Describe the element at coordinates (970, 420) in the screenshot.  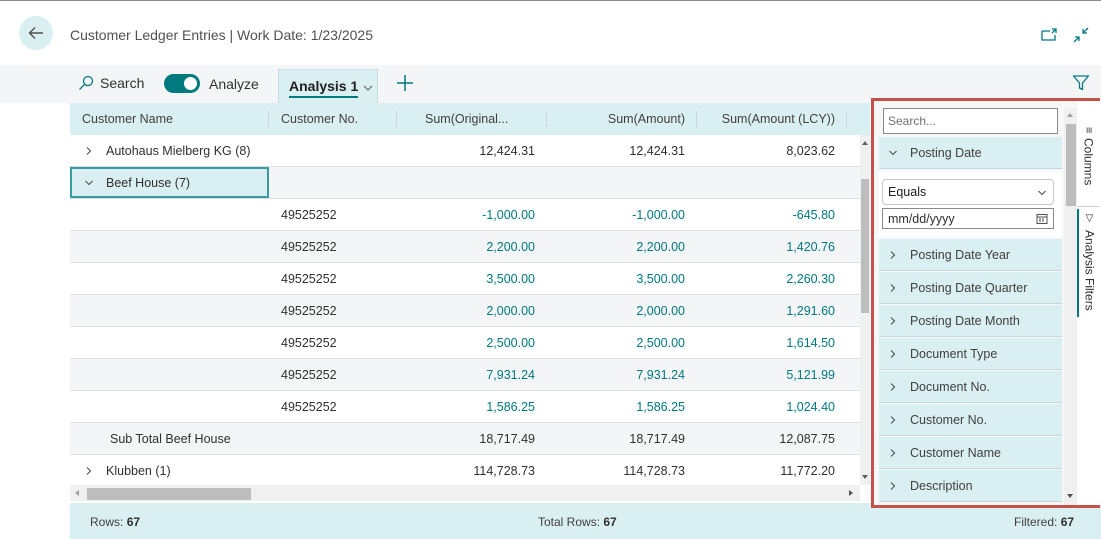
I see `filter-field-item: Customer No.` at that location.